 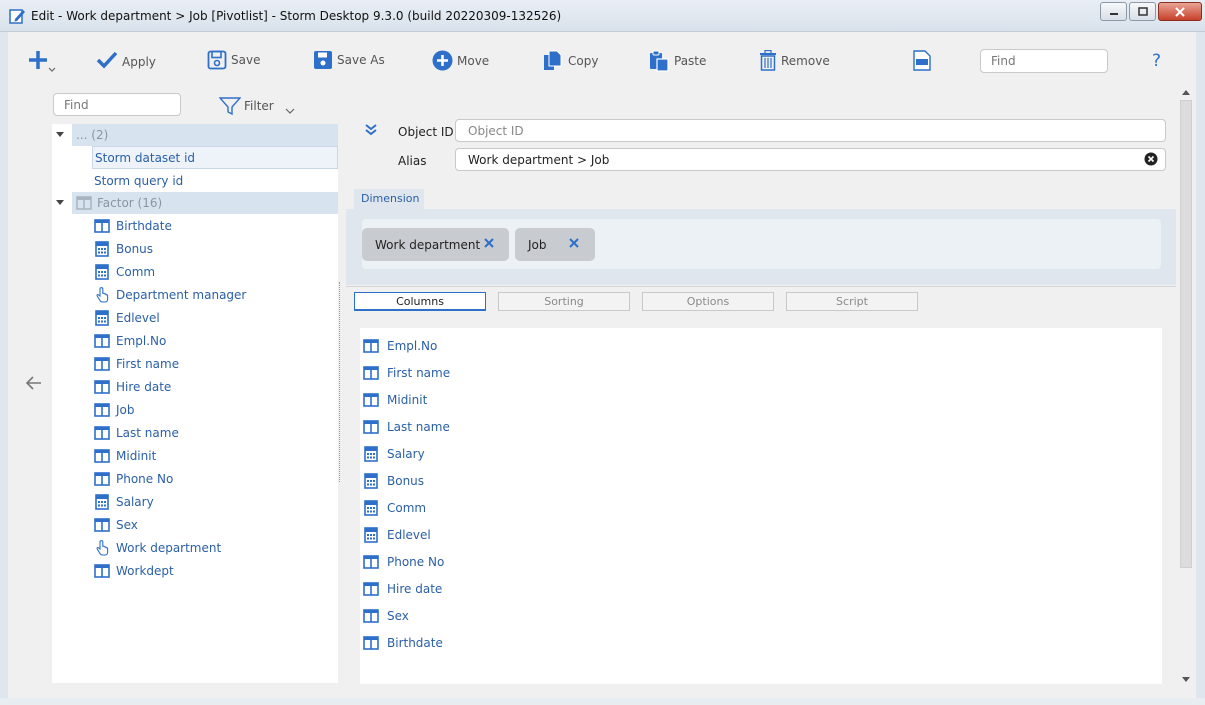 I want to click on column-item-sex: Sex, so click(x=761, y=615).